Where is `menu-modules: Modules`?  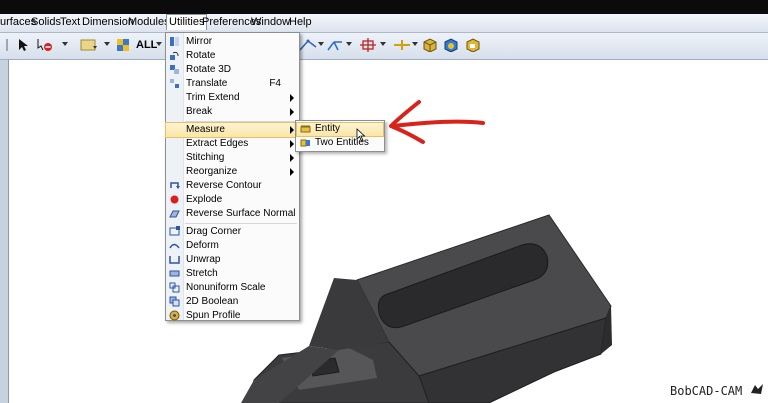 menu-modules: Modules is located at coordinates (149, 22).